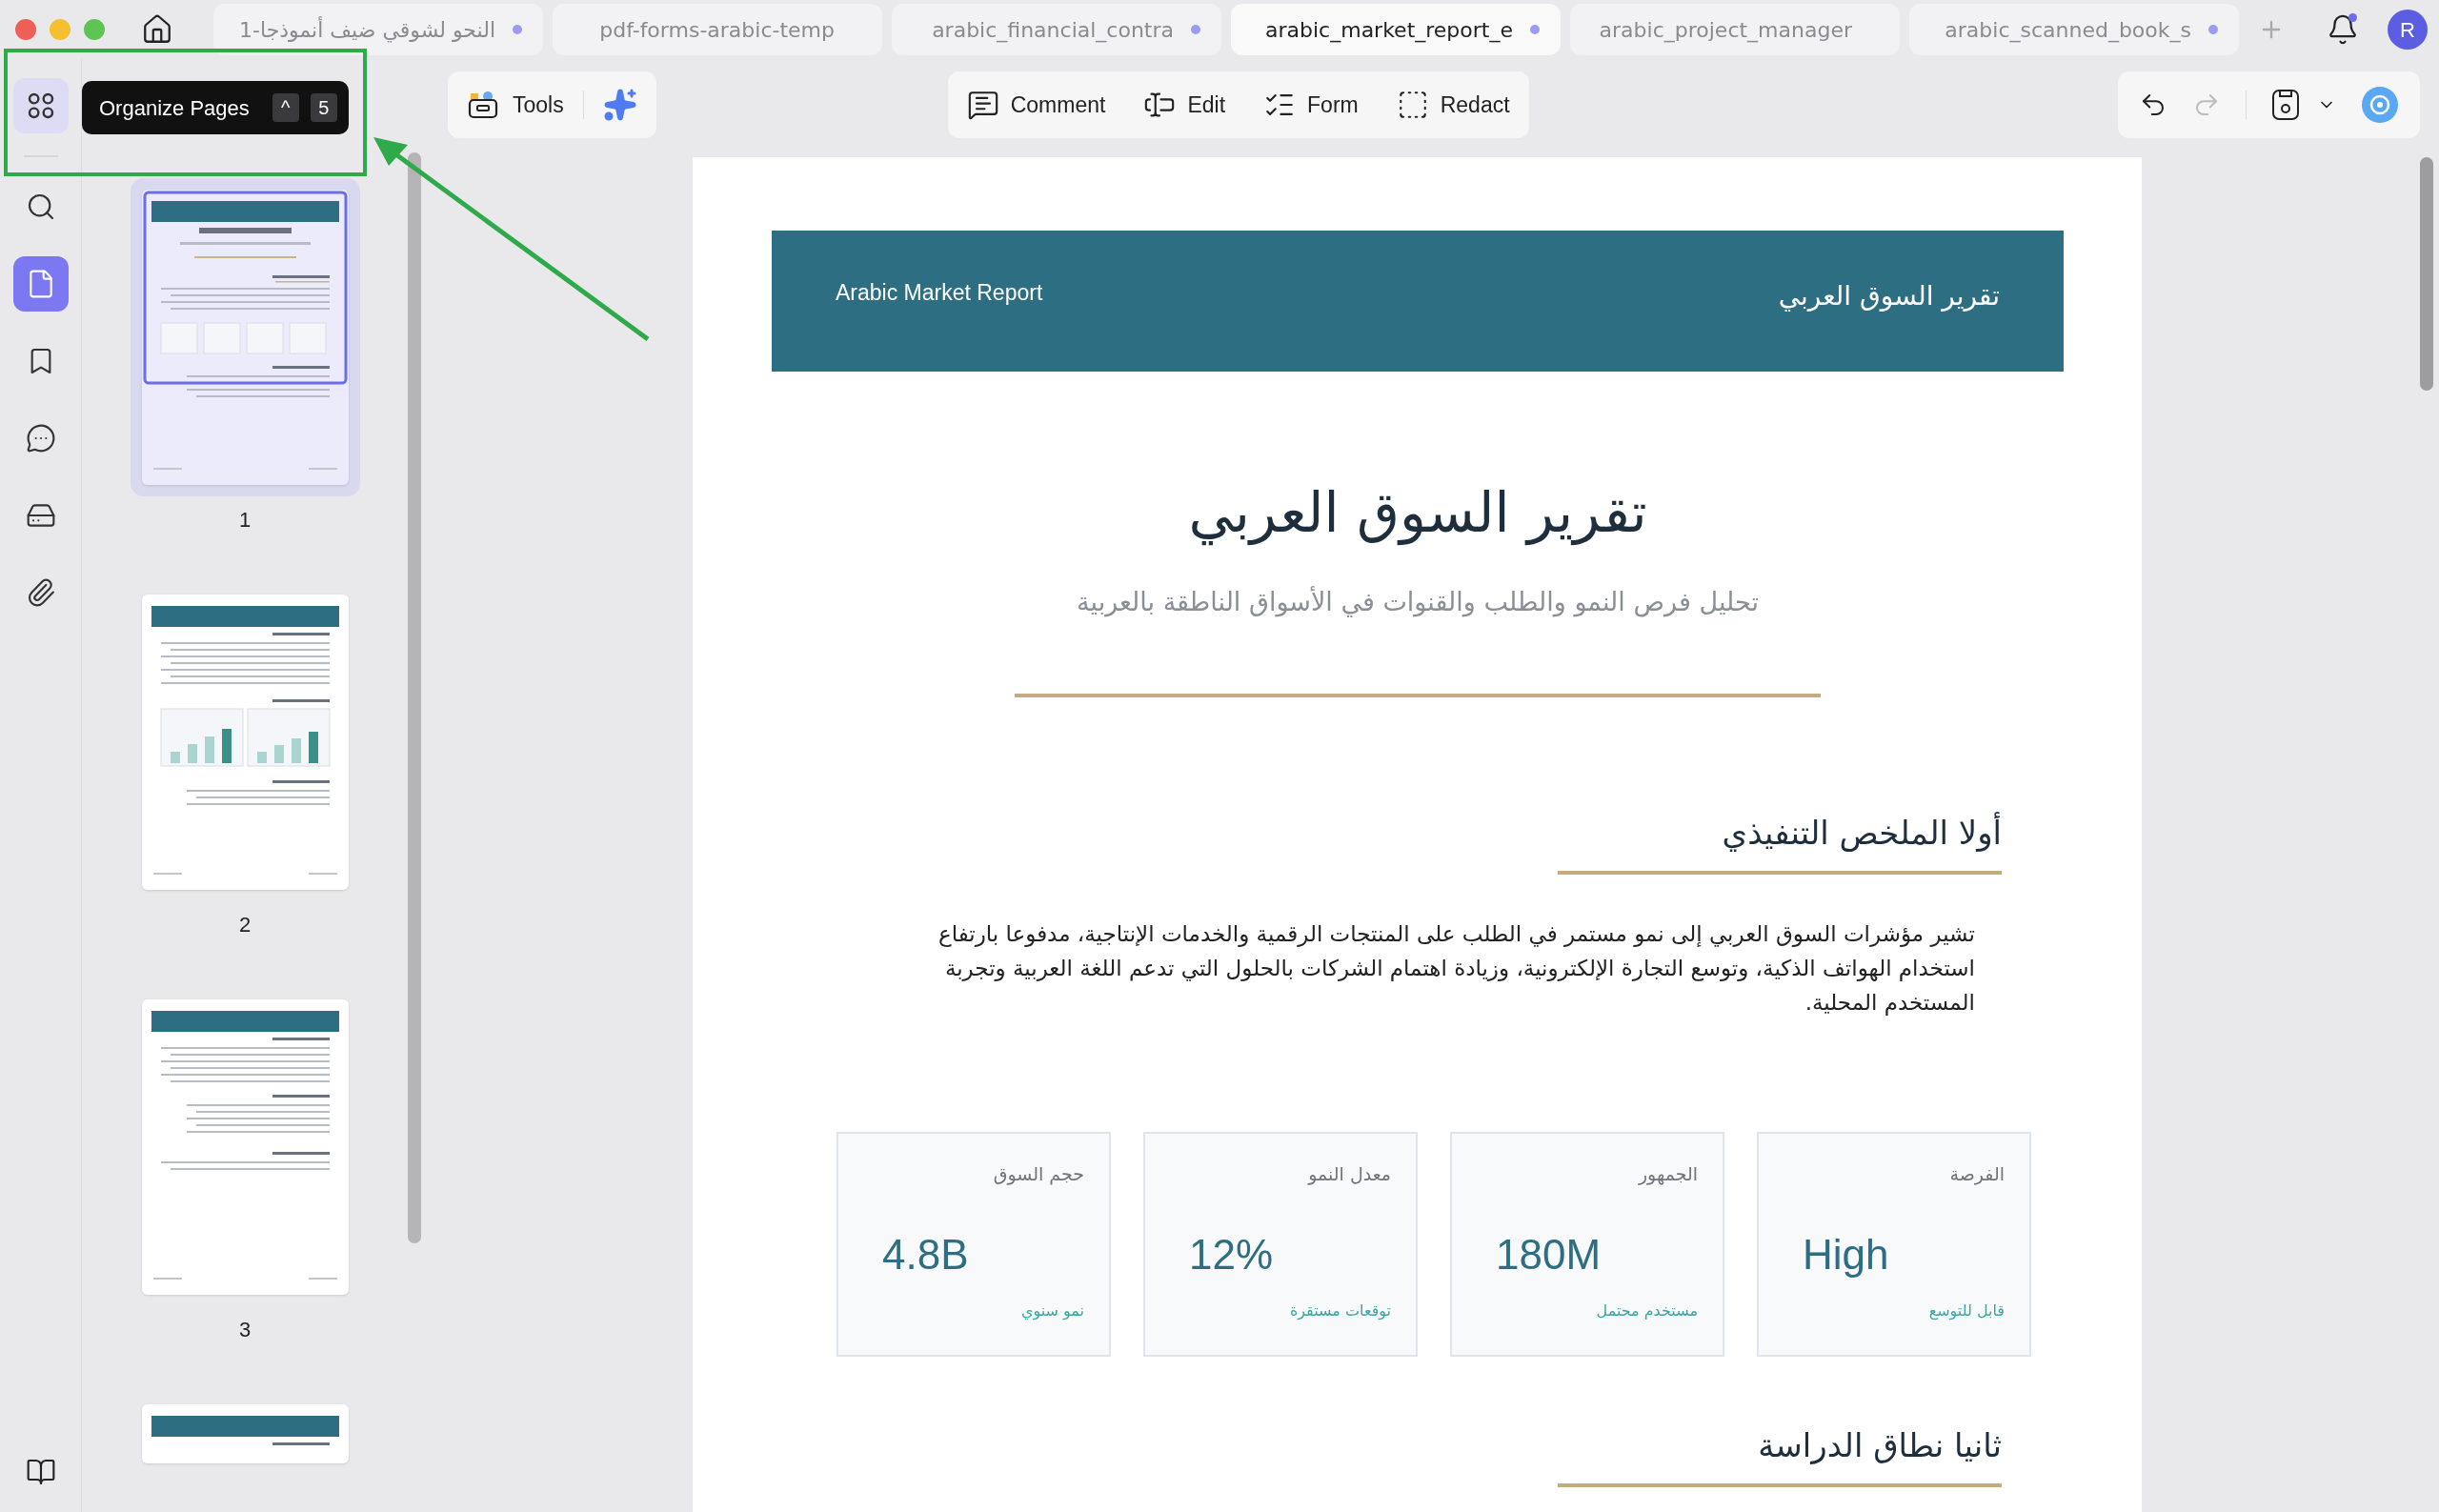  I want to click on metric-value: 180M, so click(1549, 1255).